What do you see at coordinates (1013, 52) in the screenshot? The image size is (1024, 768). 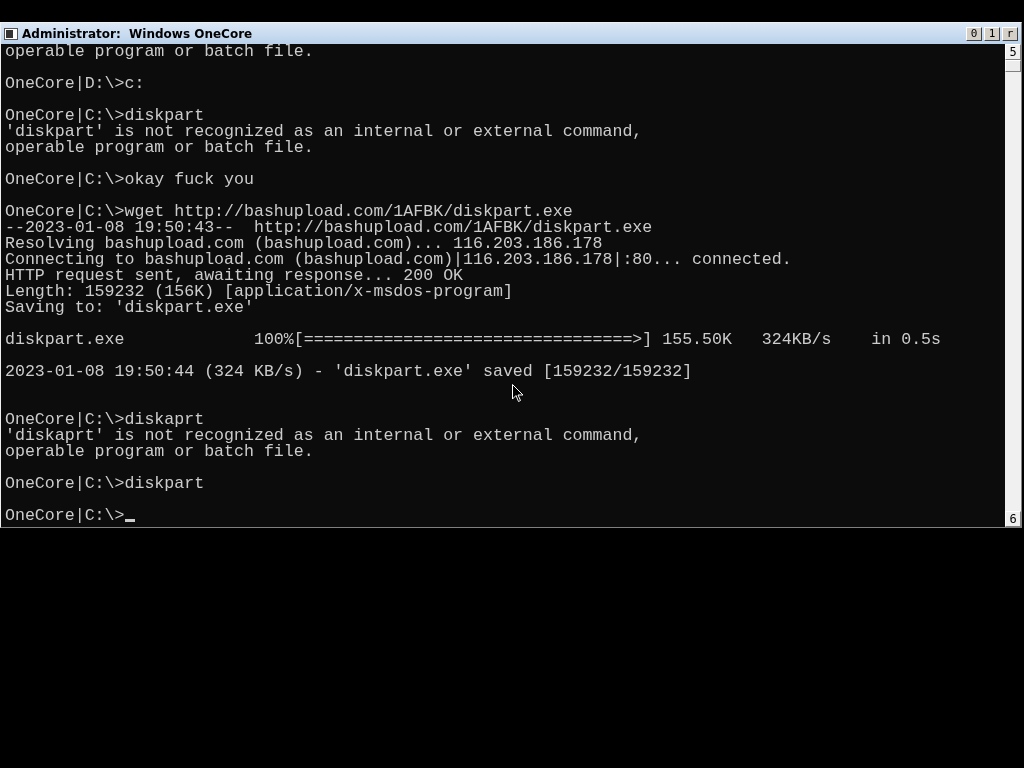 I see `scroll-up-button: 5` at bounding box center [1013, 52].